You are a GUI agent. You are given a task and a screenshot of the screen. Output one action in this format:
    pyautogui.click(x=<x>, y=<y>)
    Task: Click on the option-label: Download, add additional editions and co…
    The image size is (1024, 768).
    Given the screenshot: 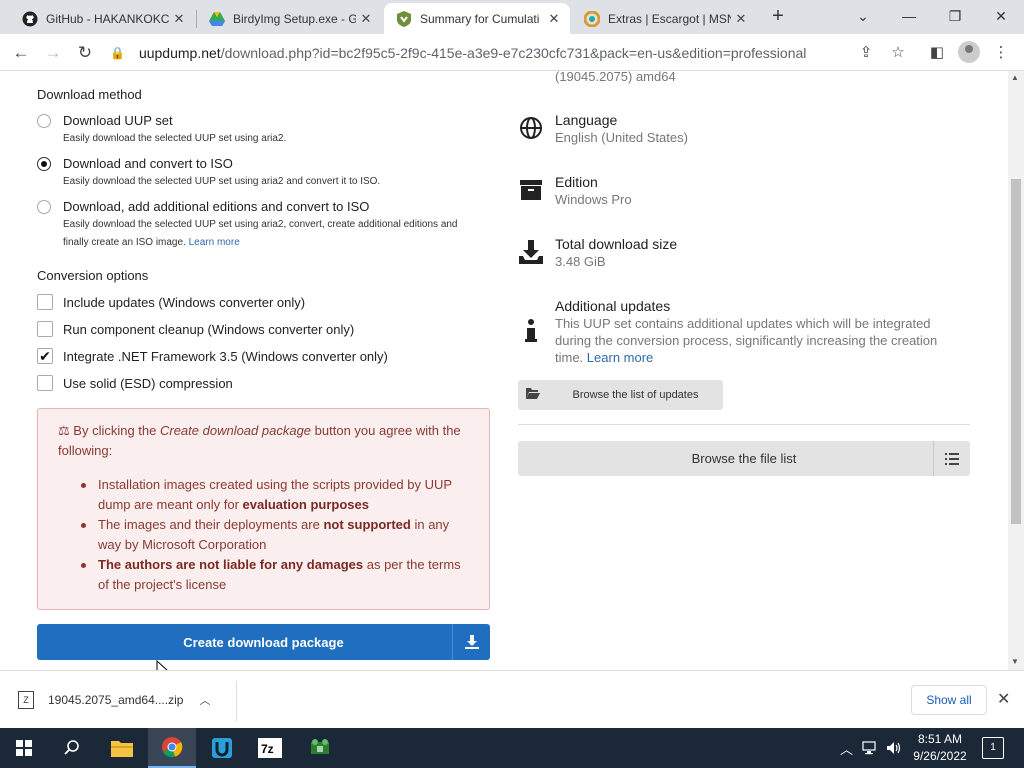 What is the action you would take?
    pyautogui.click(x=216, y=206)
    